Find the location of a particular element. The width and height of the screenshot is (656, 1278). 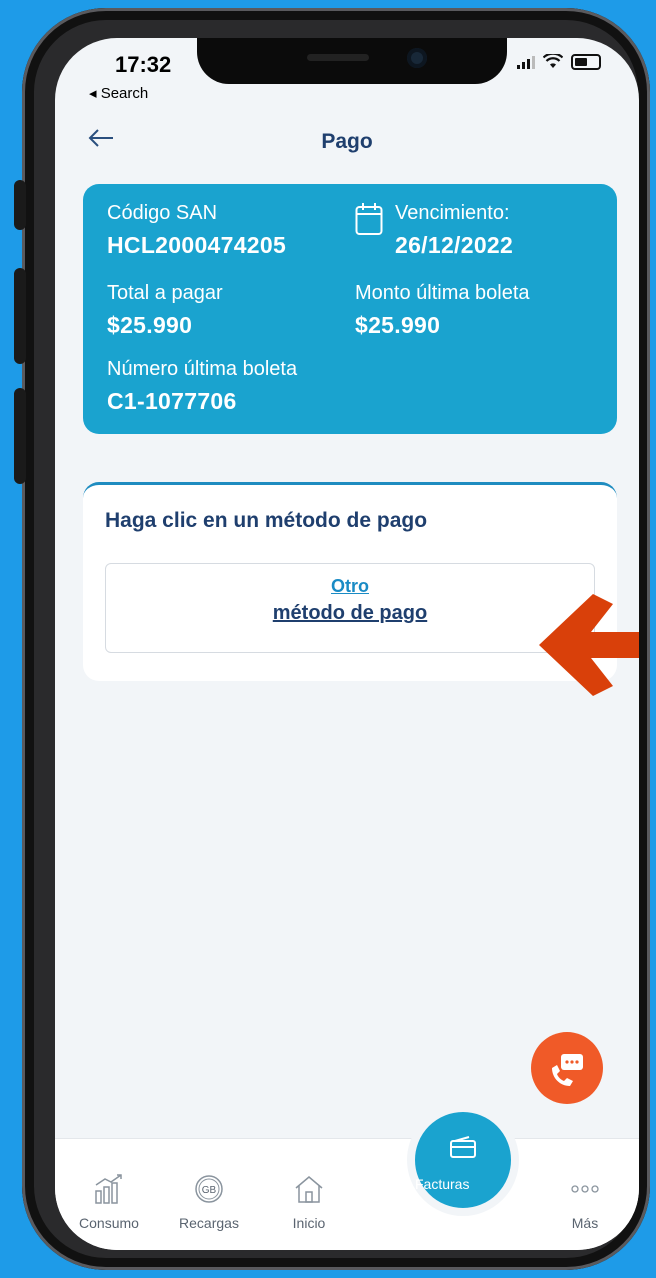

tab-inicio: Inicio is located at coordinates (309, 1194).